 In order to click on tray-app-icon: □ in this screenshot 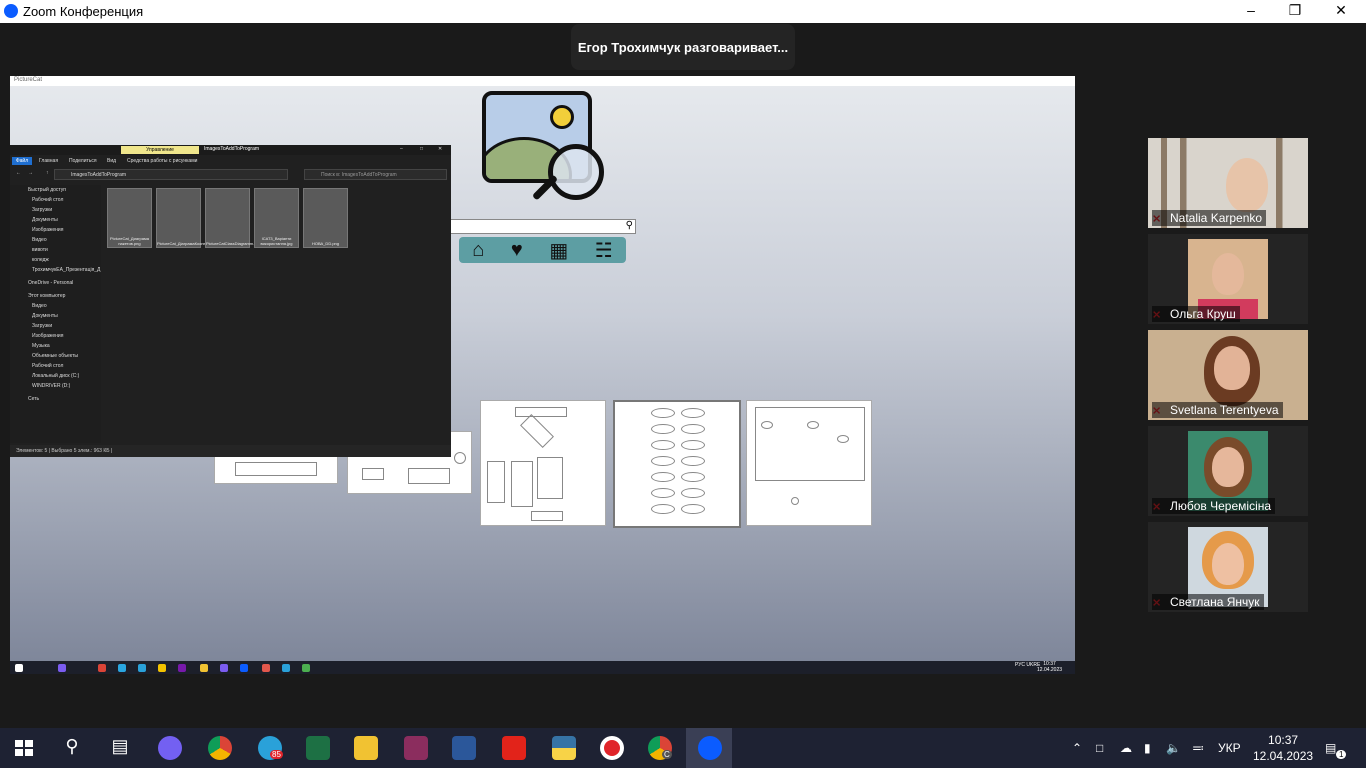, I will do `click(1099, 748)`.